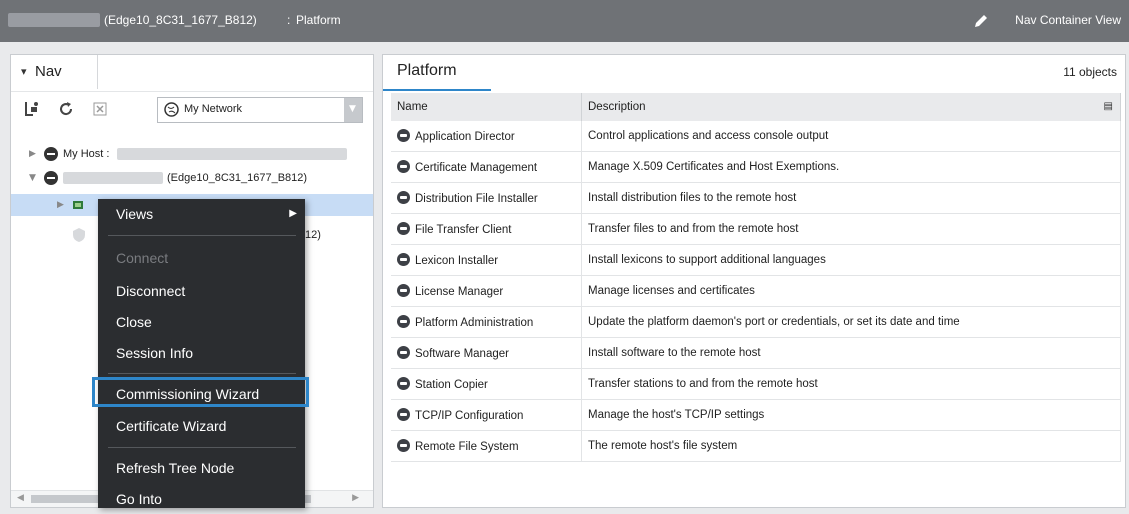  I want to click on table-cell-name: License Manager, so click(486, 291).